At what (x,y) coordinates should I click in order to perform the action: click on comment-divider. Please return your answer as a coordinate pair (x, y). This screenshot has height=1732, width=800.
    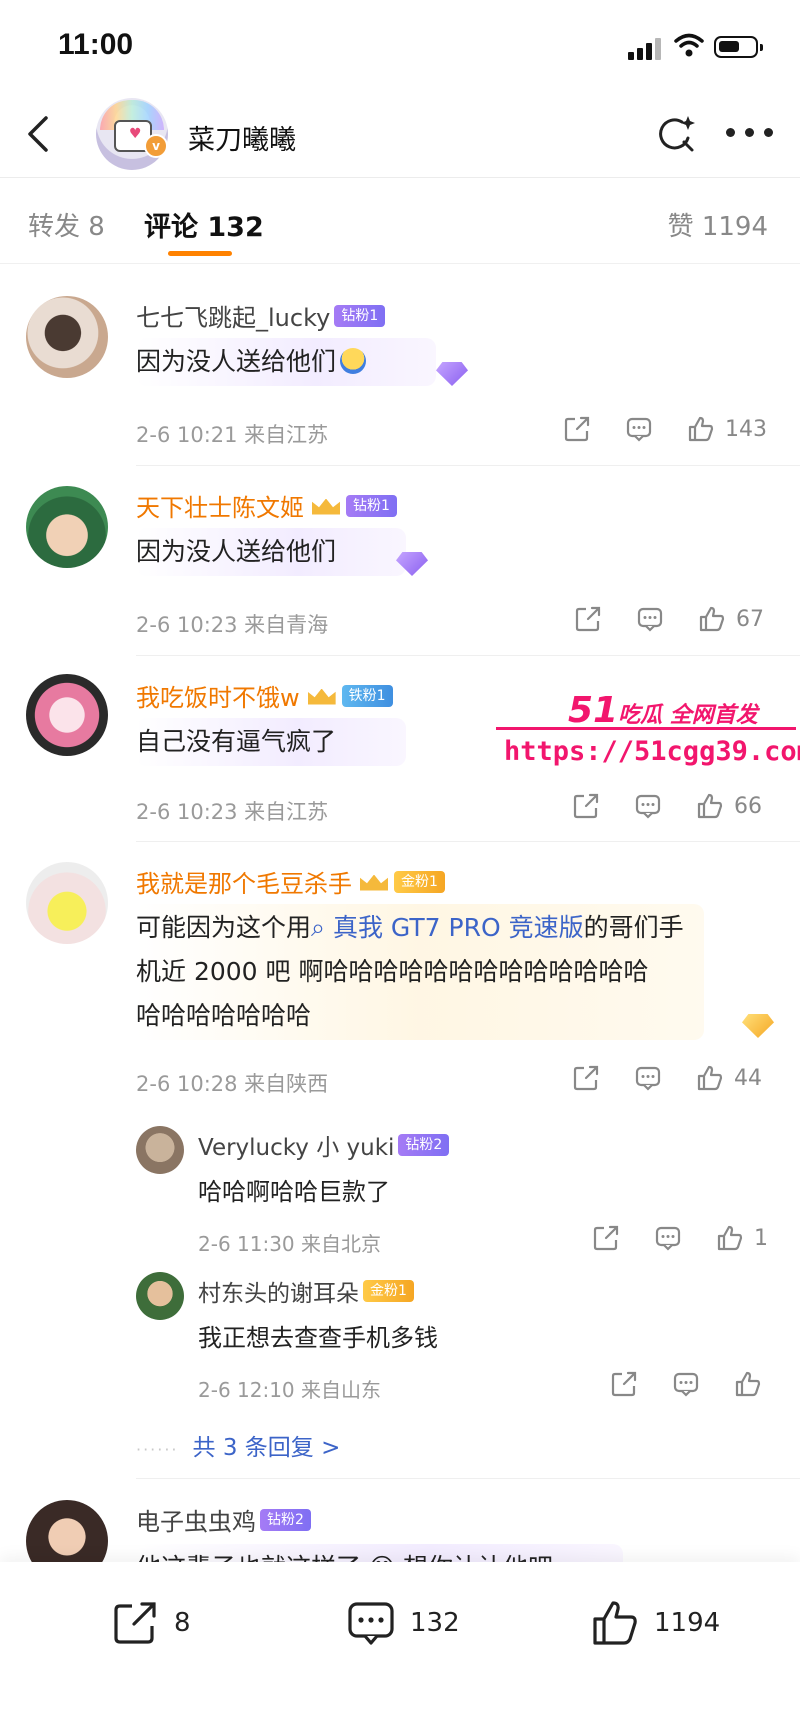
    Looking at the image, I should click on (468, 1478).